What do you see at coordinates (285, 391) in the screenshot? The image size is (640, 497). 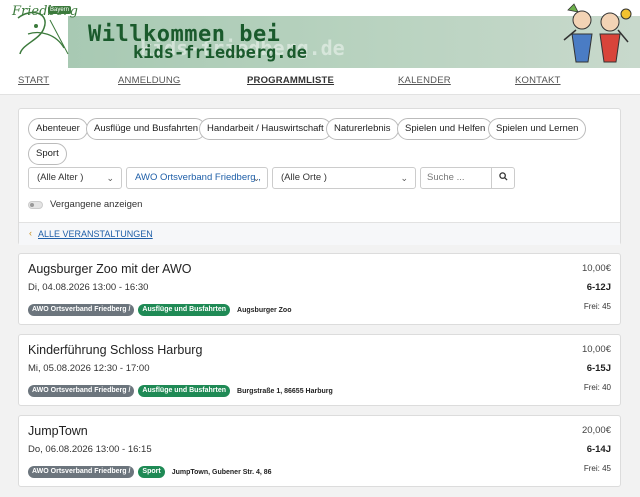 I see `event-location: Burgstraße 1, 86655 Harburg` at bounding box center [285, 391].